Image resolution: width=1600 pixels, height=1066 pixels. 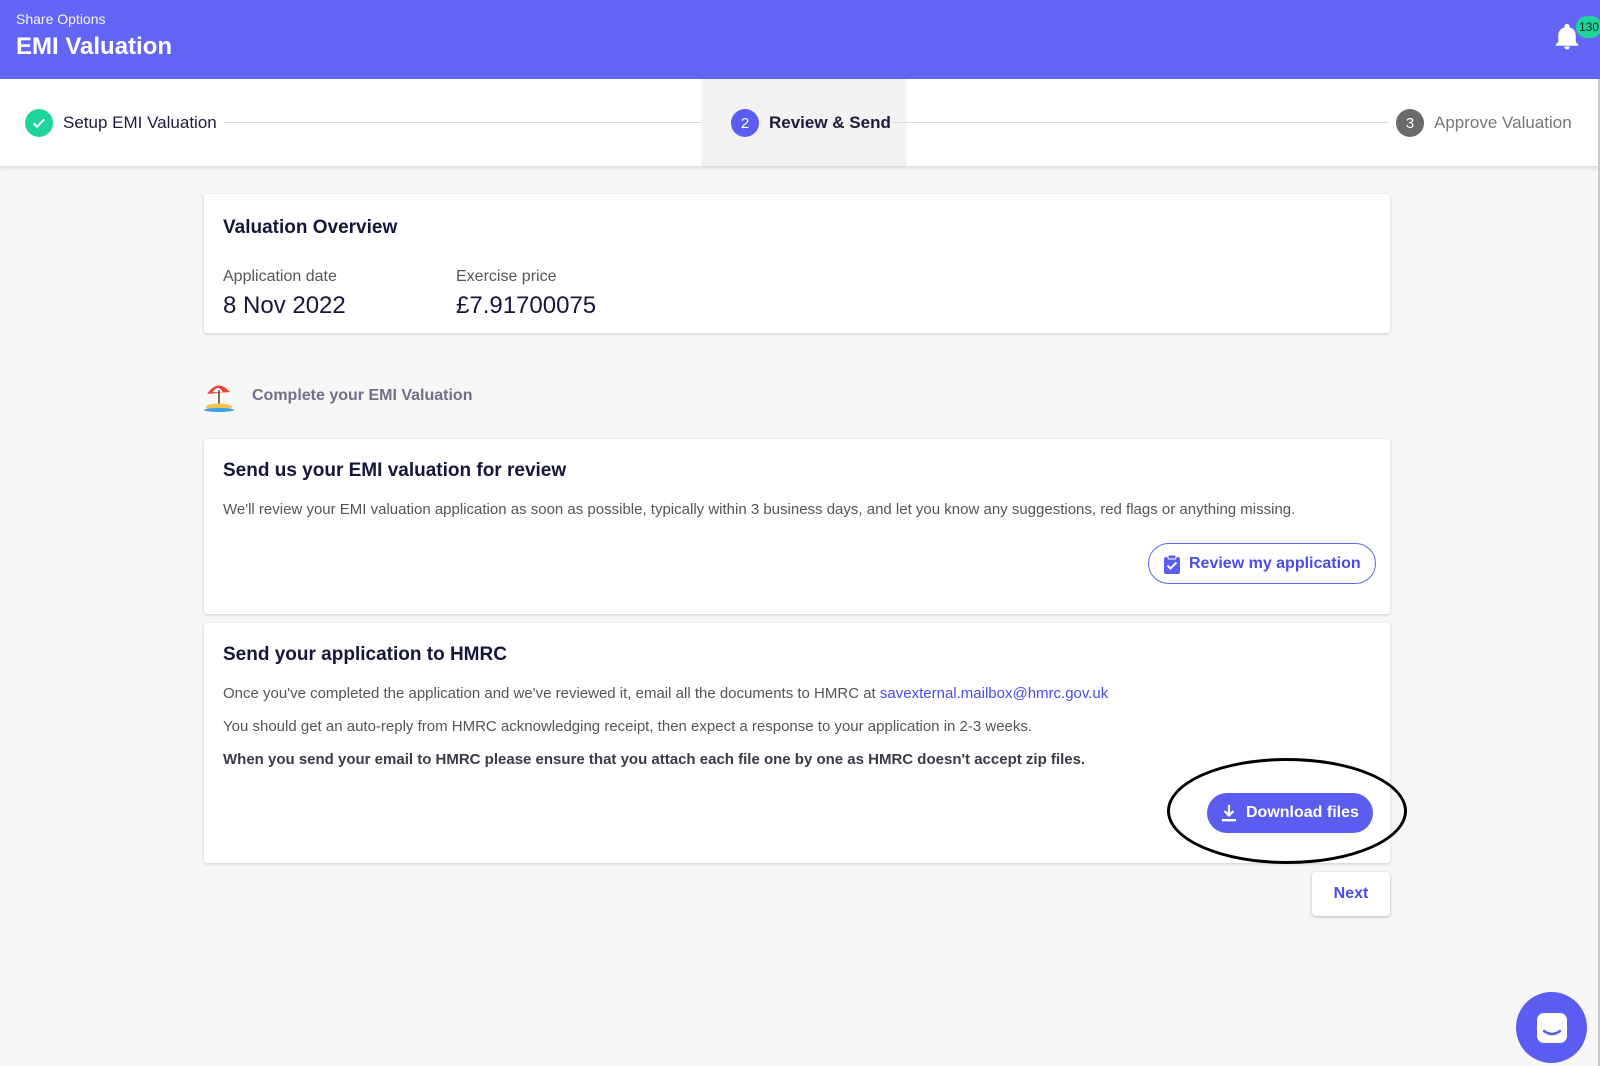 What do you see at coordinates (94, 46) in the screenshot?
I see `page-title: EMI Valuation` at bounding box center [94, 46].